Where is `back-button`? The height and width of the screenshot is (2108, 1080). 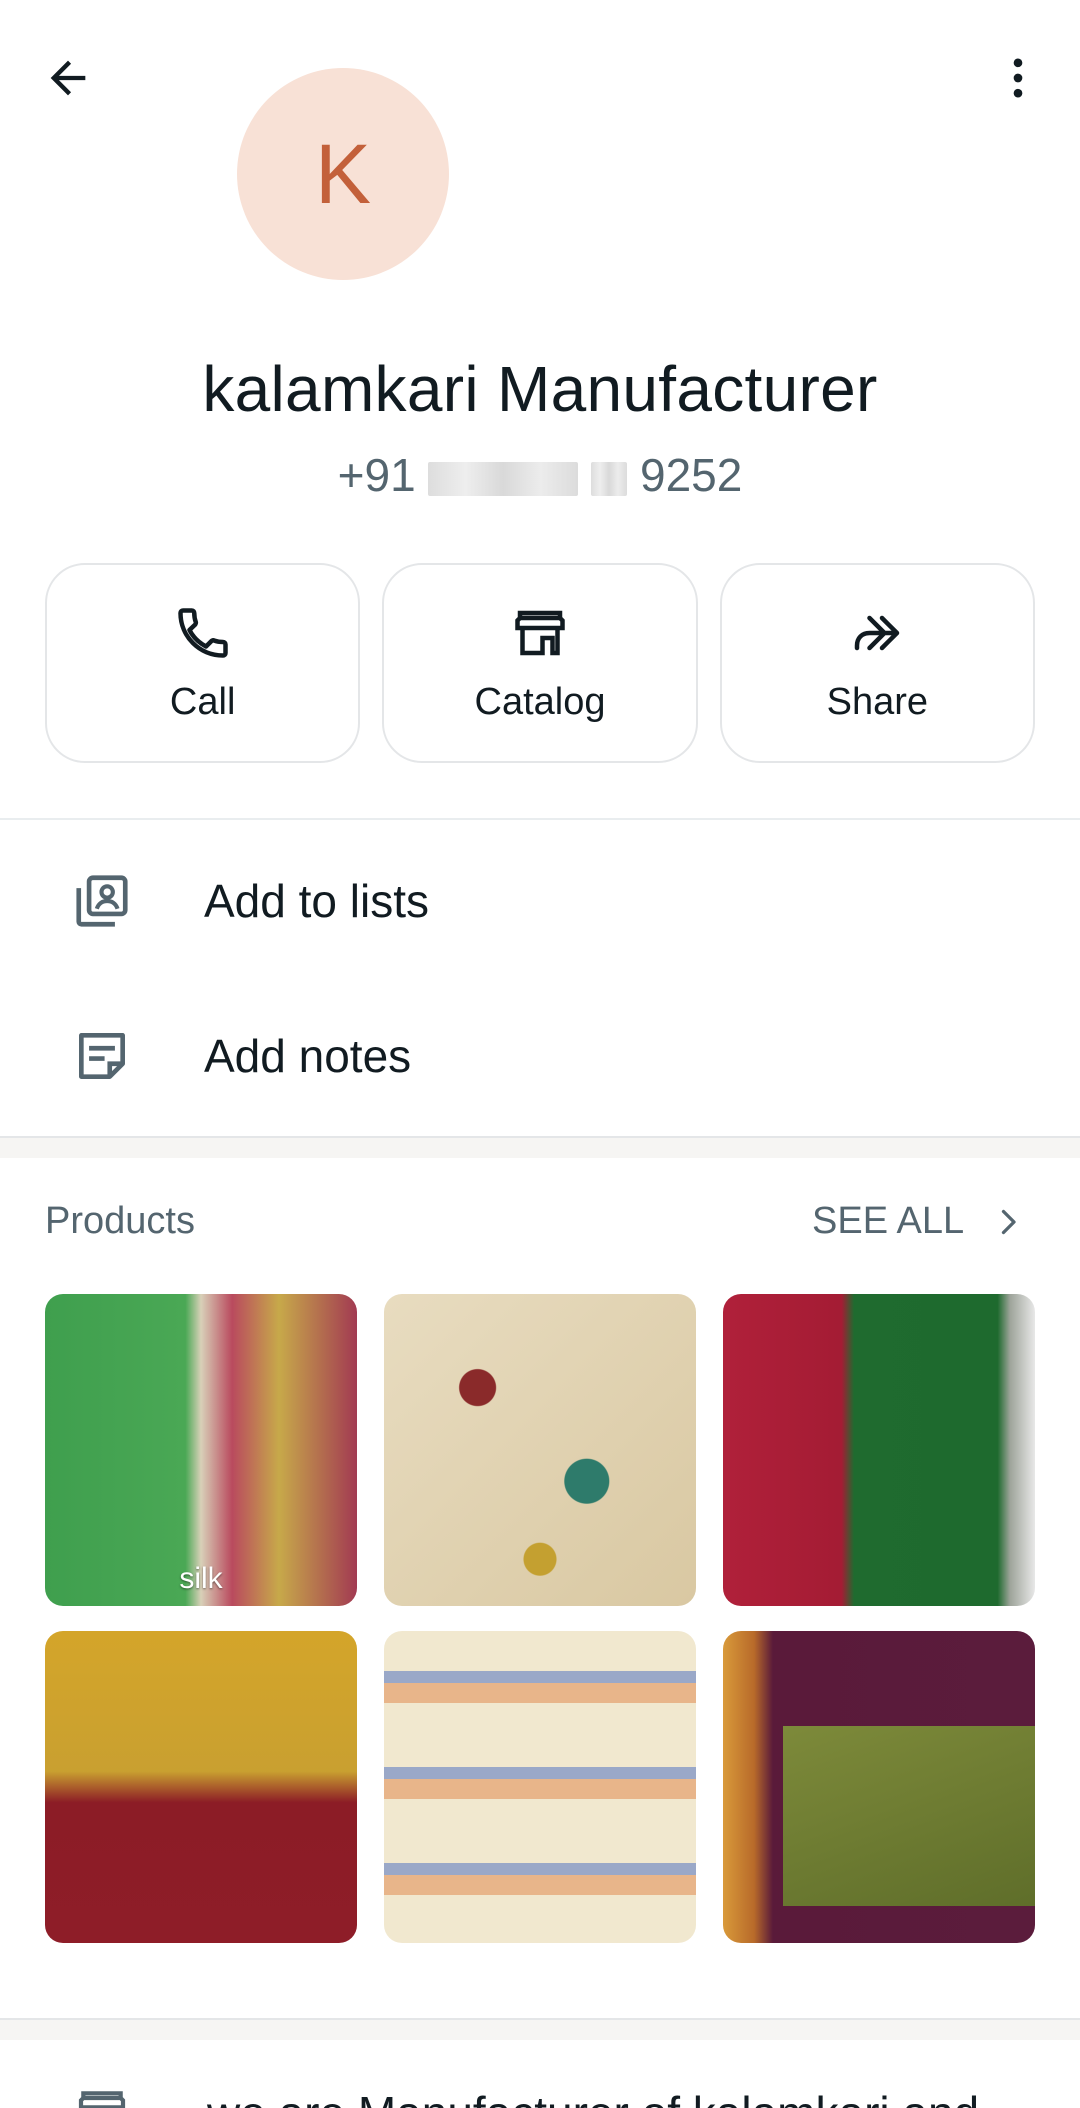 back-button is located at coordinates (68, 78).